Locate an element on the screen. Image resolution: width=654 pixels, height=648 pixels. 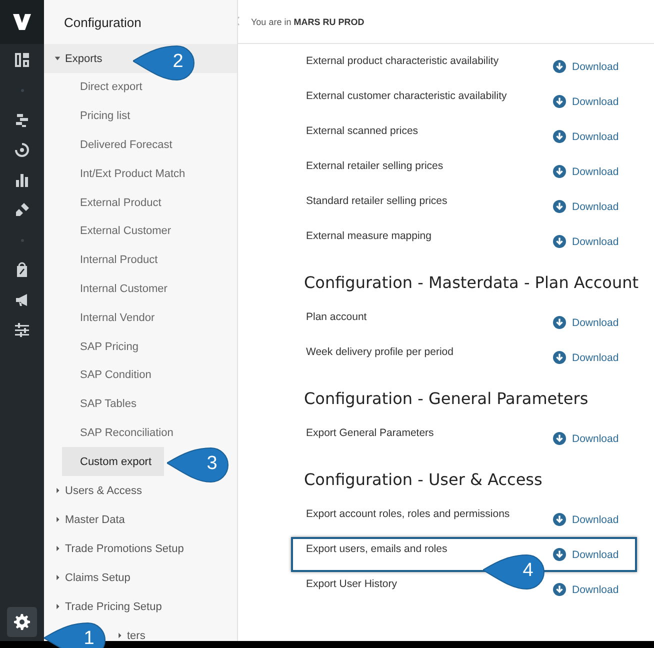
sliders-icon is located at coordinates (22, 330).